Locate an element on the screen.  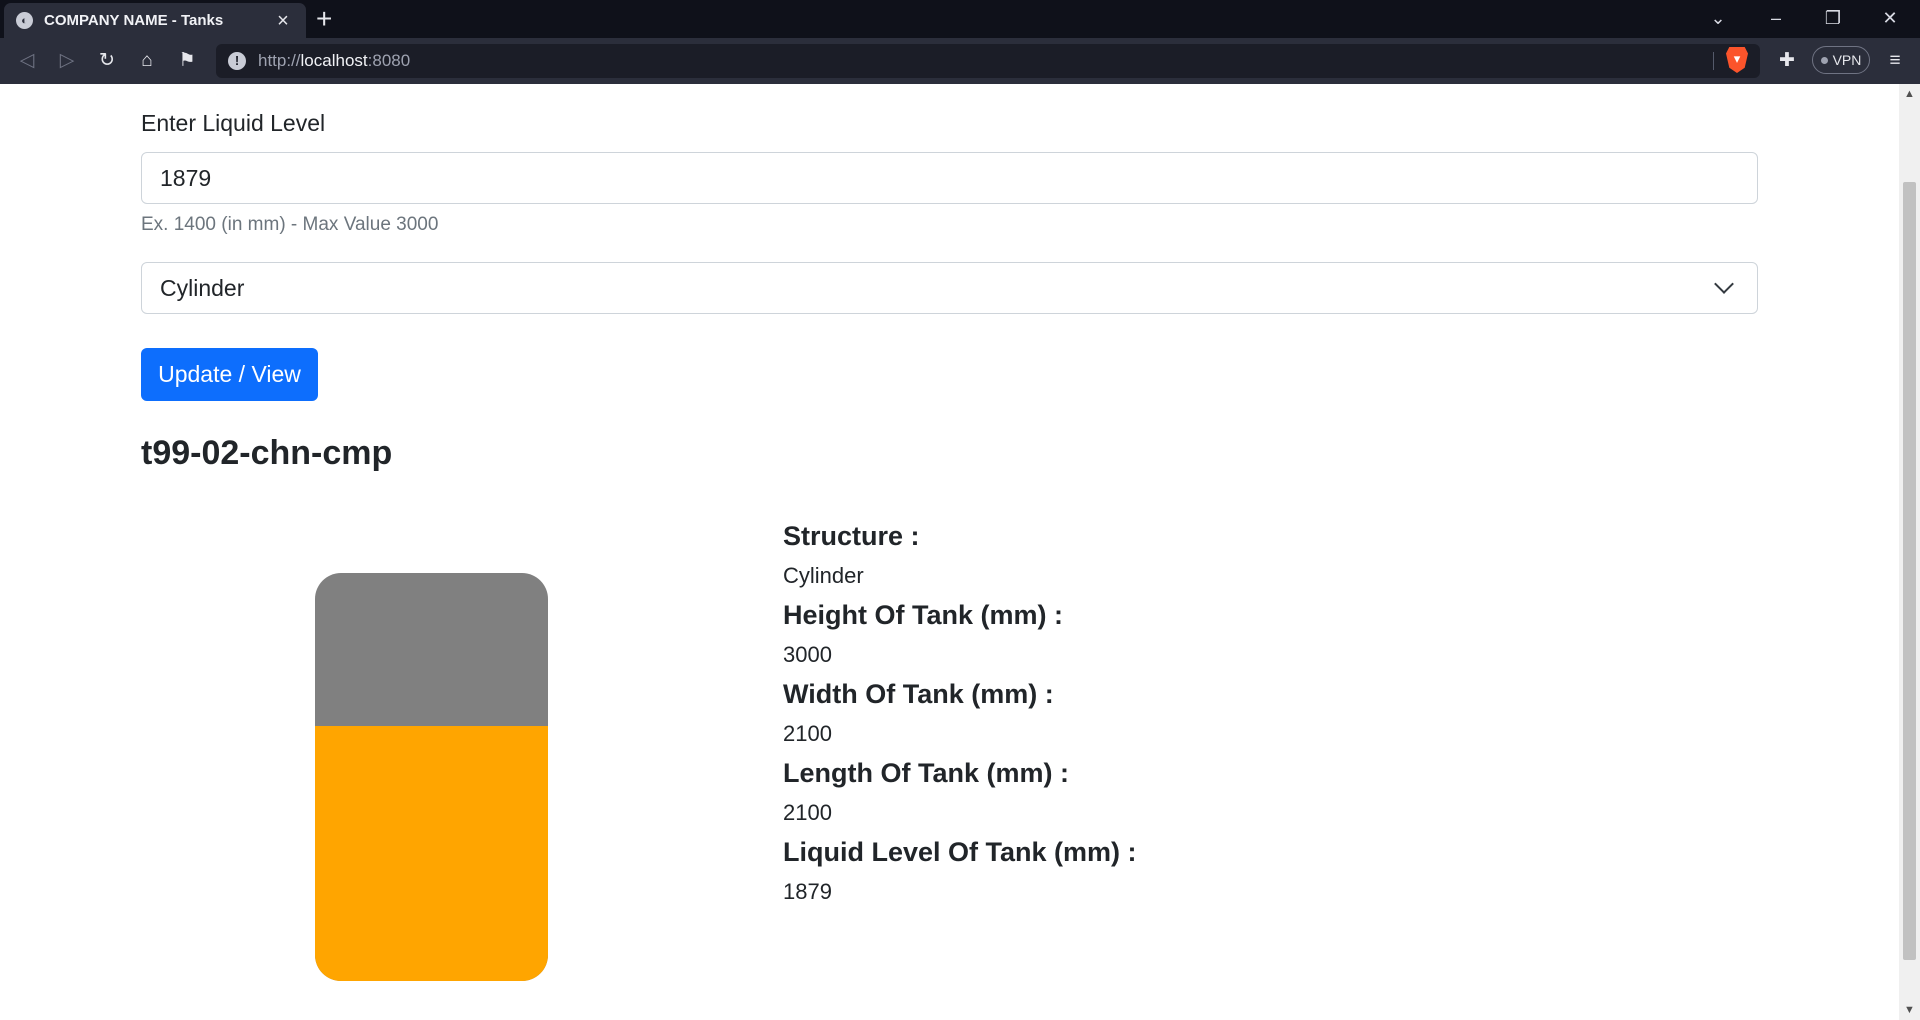
site-info-icon: ! is located at coordinates (237, 61).